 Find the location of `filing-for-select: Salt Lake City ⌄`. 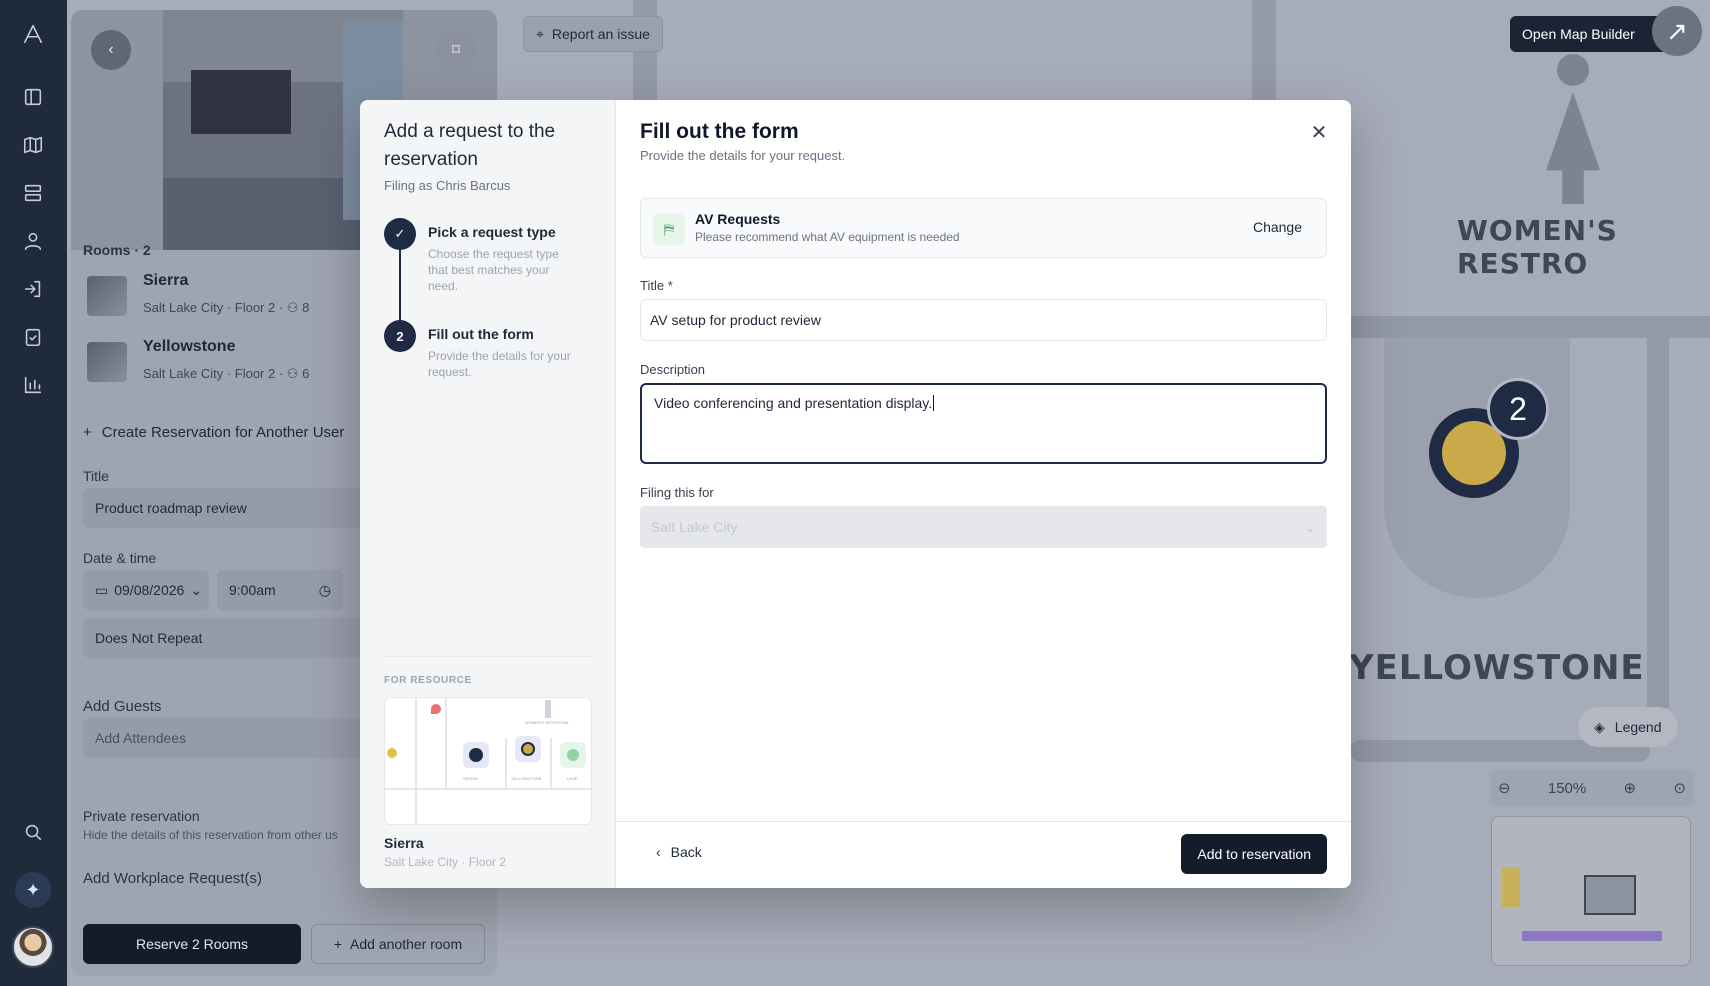

filing-for-select: Salt Lake City ⌄ is located at coordinates (983, 527).